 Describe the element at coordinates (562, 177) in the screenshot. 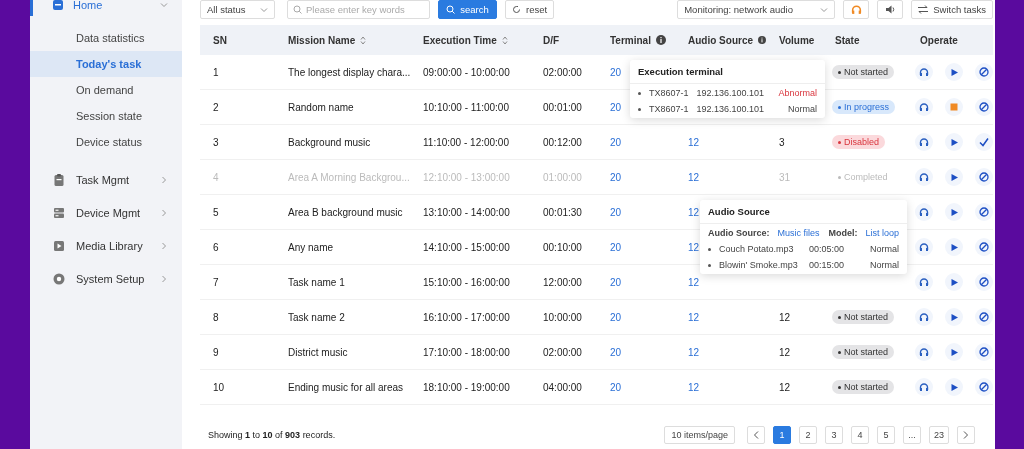

I see `table-cell: 01:00:00` at that location.